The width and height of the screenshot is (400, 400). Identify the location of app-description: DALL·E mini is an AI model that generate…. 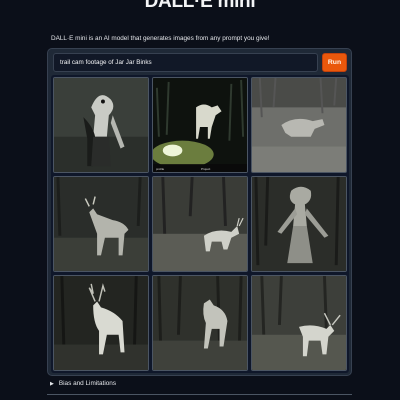
(160, 38).